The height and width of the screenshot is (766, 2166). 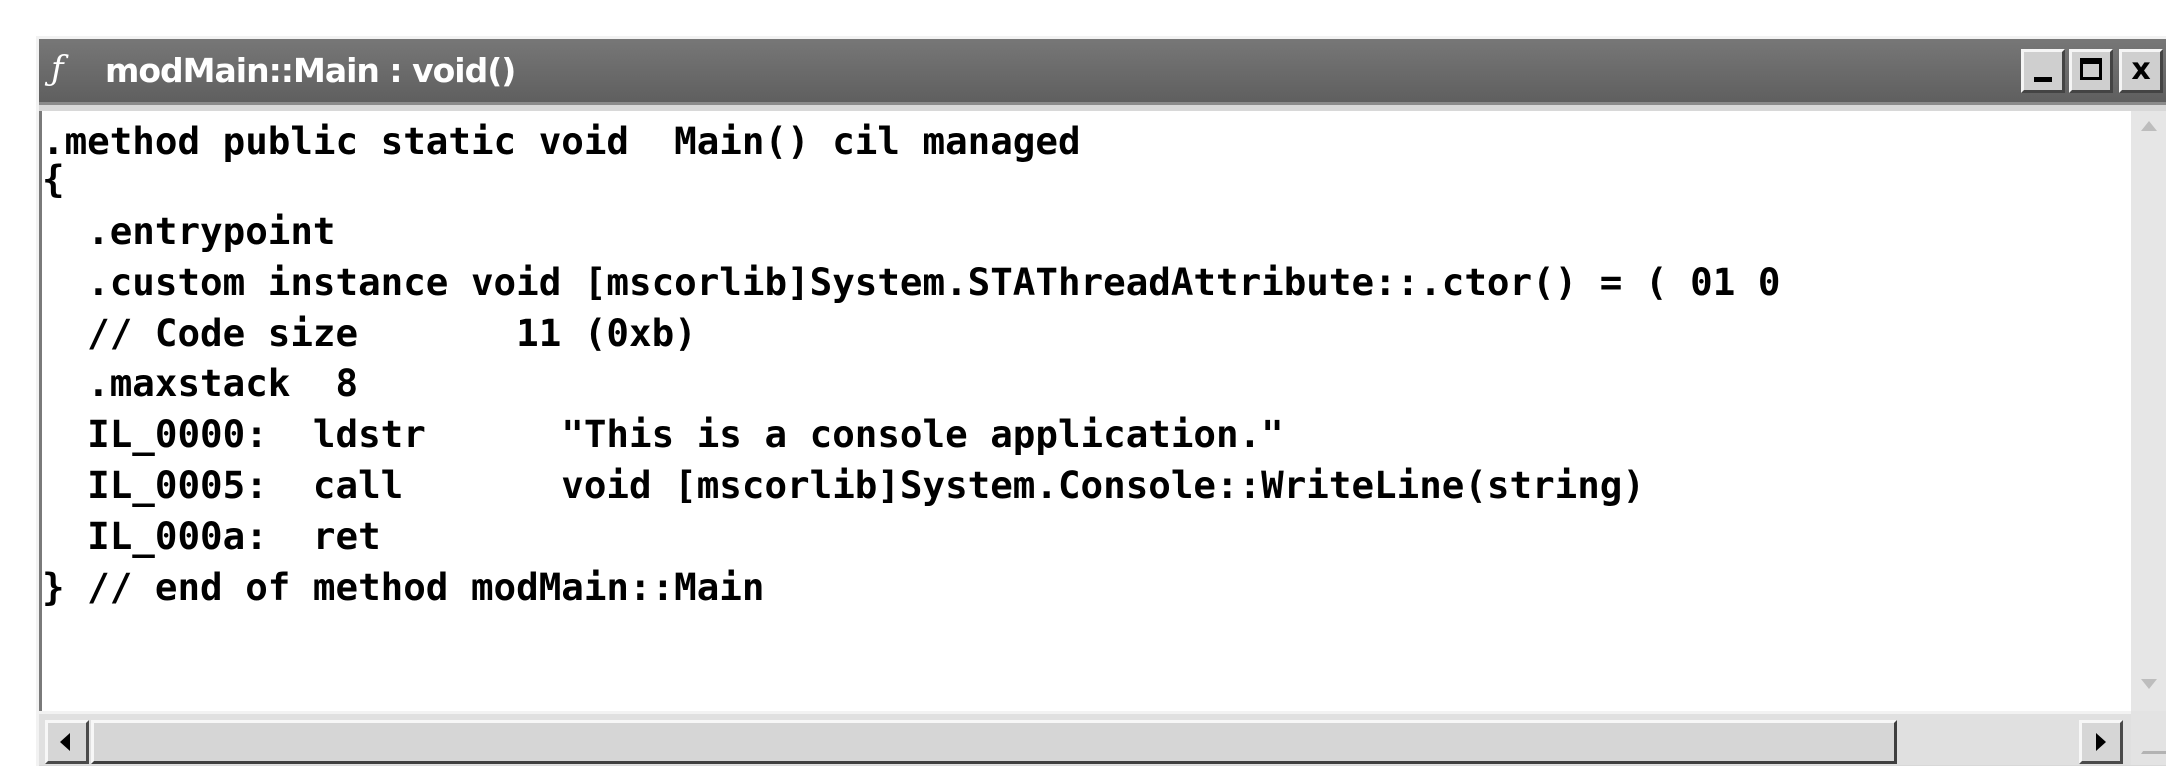 I want to click on arrow-right-icon, so click(x=2101, y=742).